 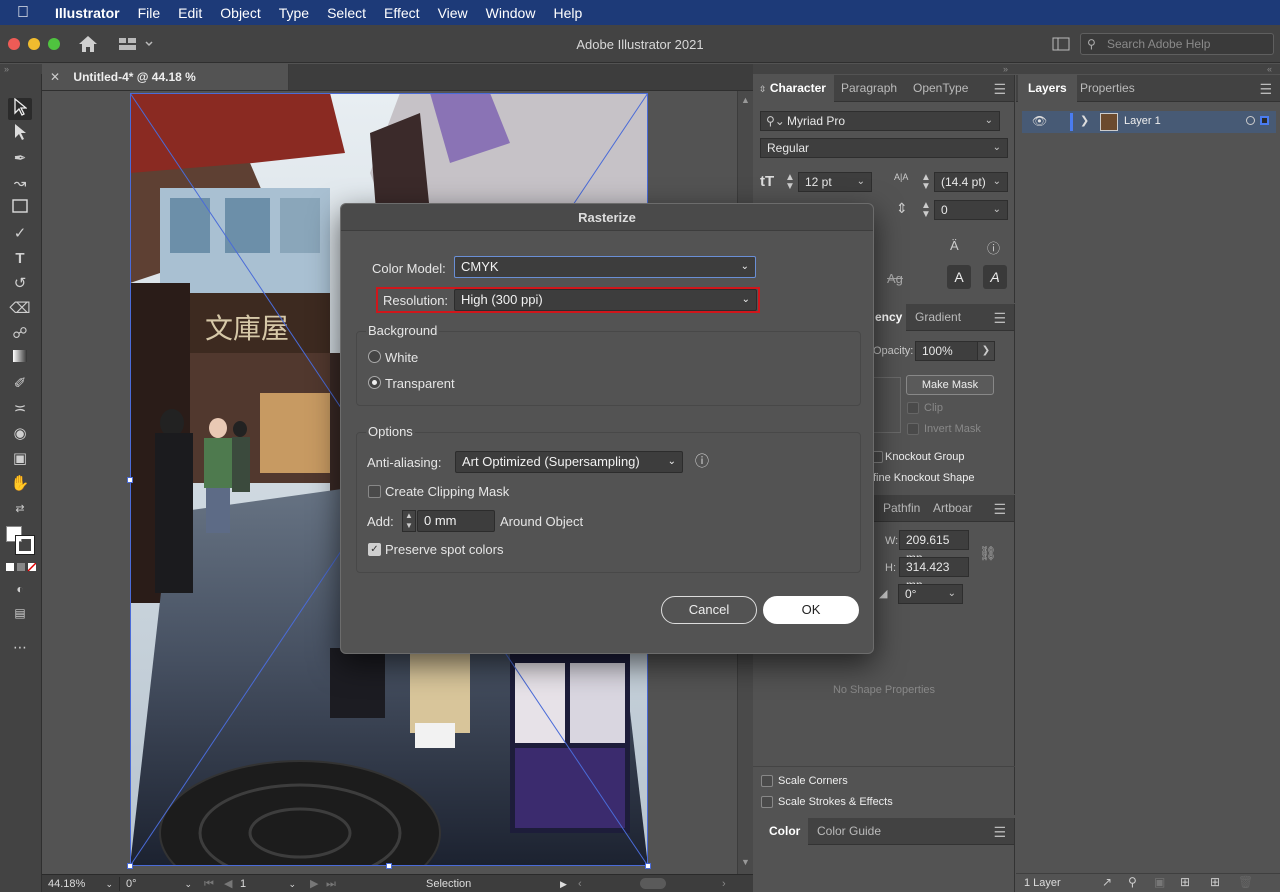 I want to click on height-field: 314.423 mn, so click(x=934, y=574).